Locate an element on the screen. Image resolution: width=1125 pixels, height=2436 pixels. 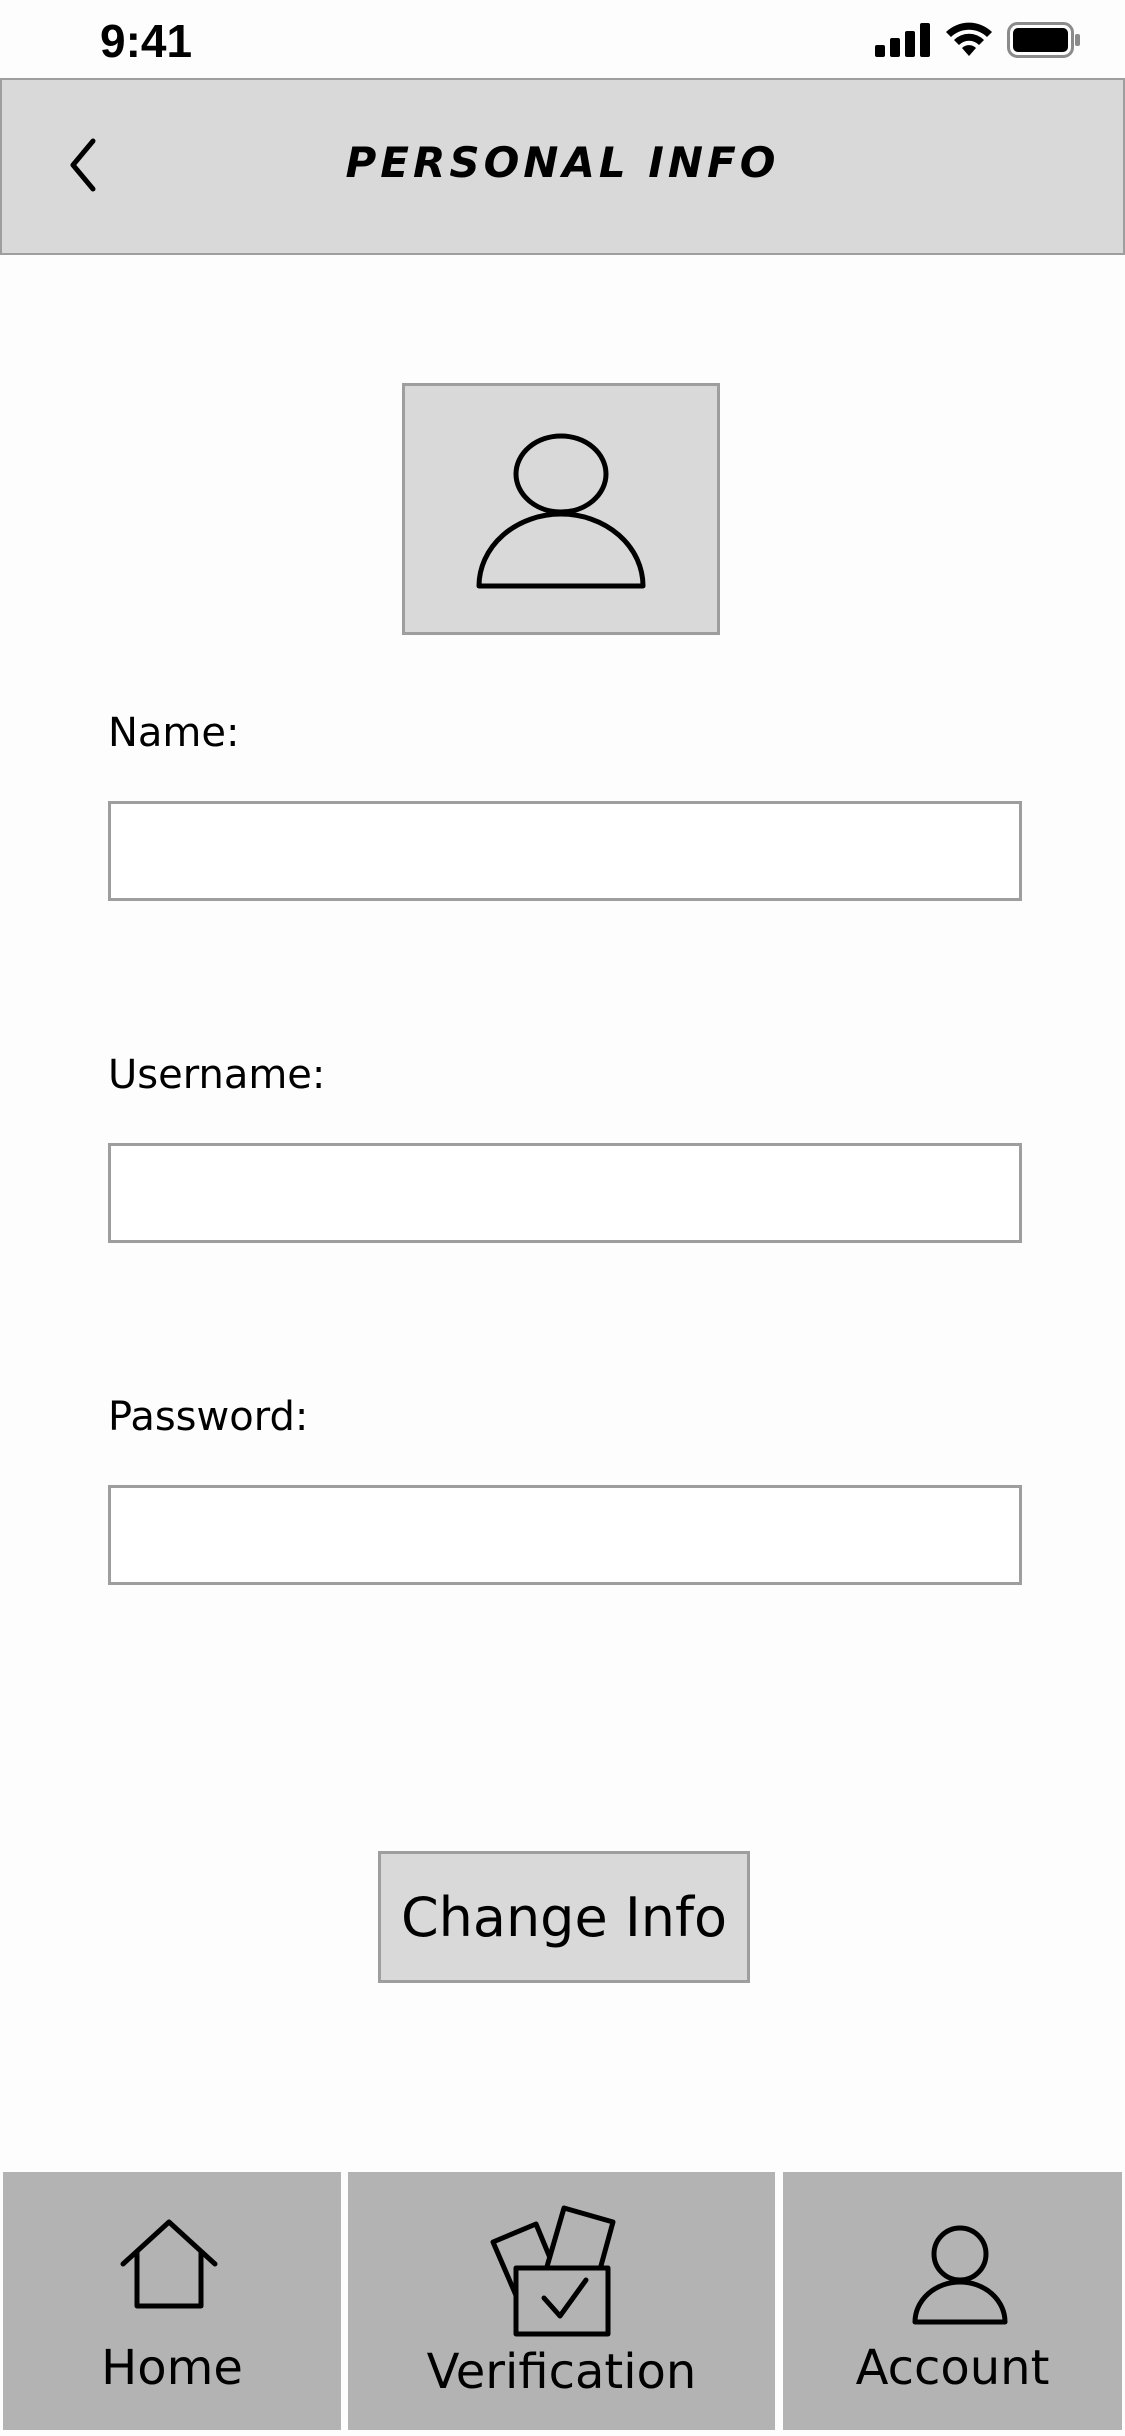
header-bar: Personal Info is located at coordinates (562, 166).